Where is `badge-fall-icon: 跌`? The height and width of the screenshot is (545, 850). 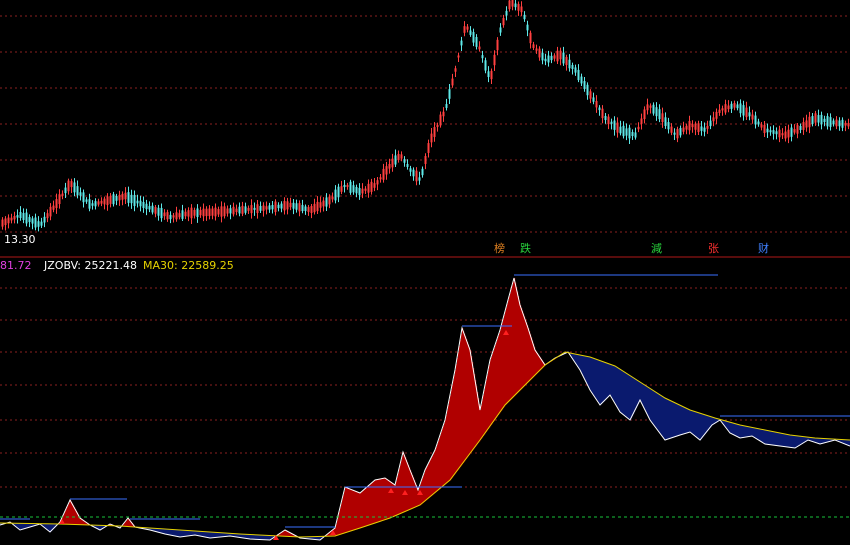 badge-fall-icon: 跌 is located at coordinates (525, 248).